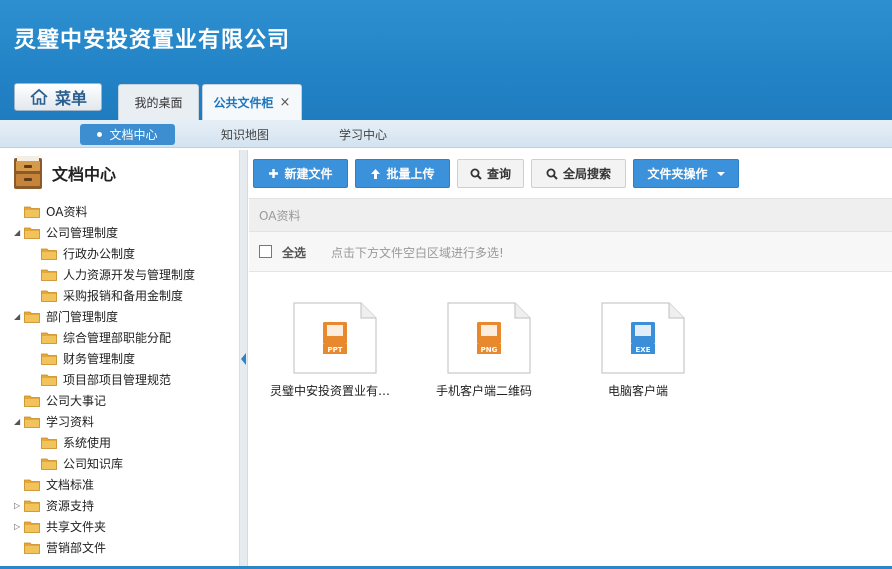  I want to click on sidebar-splitter, so click(244, 359).